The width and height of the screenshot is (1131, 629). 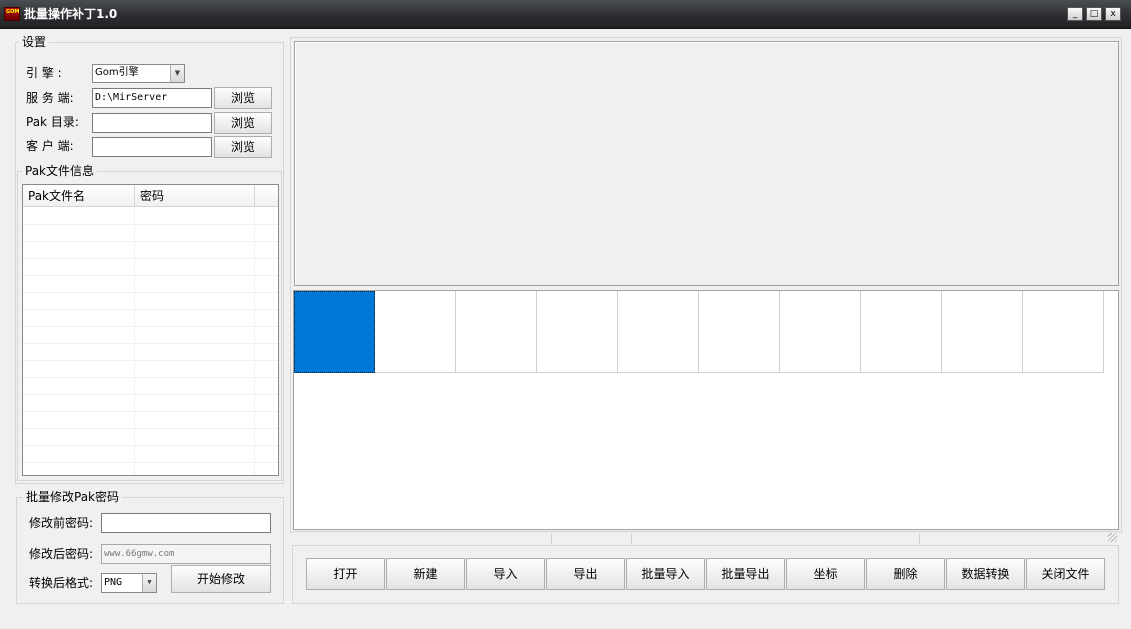 I want to click on minimize-button: _, so click(x=1075, y=14).